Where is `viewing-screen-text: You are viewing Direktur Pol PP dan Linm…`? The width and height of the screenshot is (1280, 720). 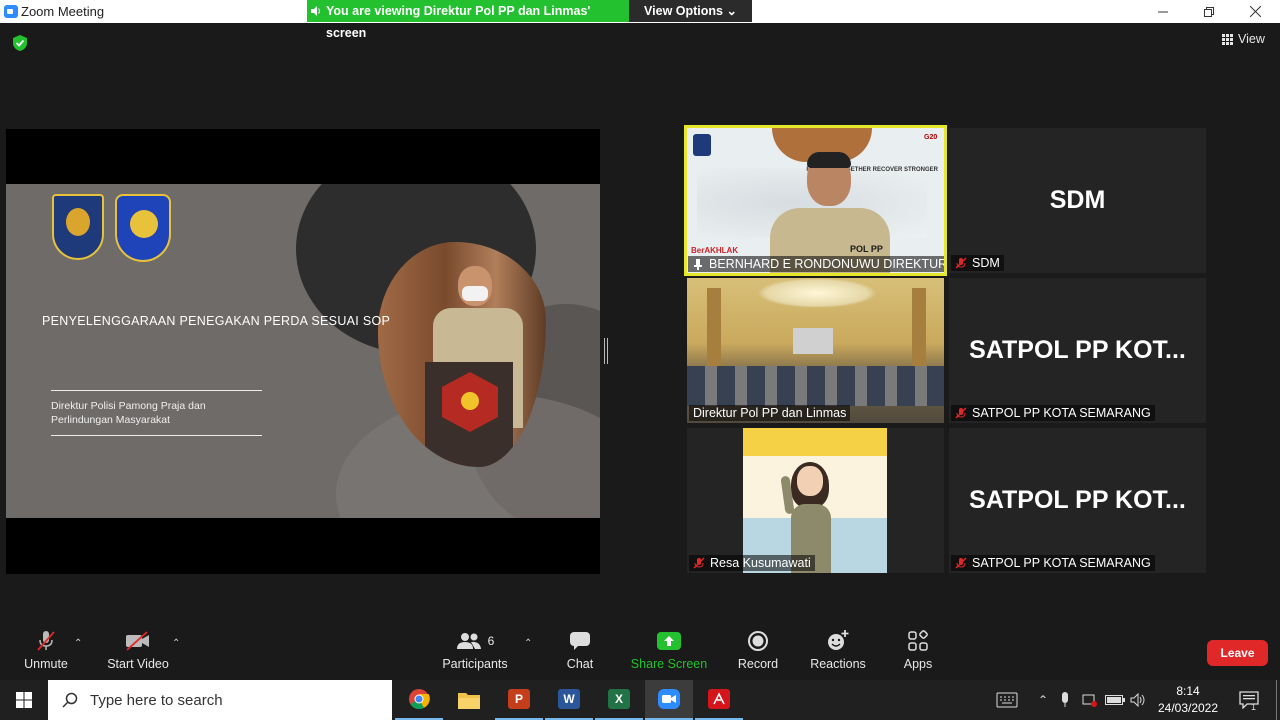 viewing-screen-text: You are viewing Direktur Pol PP dan Linm… is located at coordinates (458, 22).